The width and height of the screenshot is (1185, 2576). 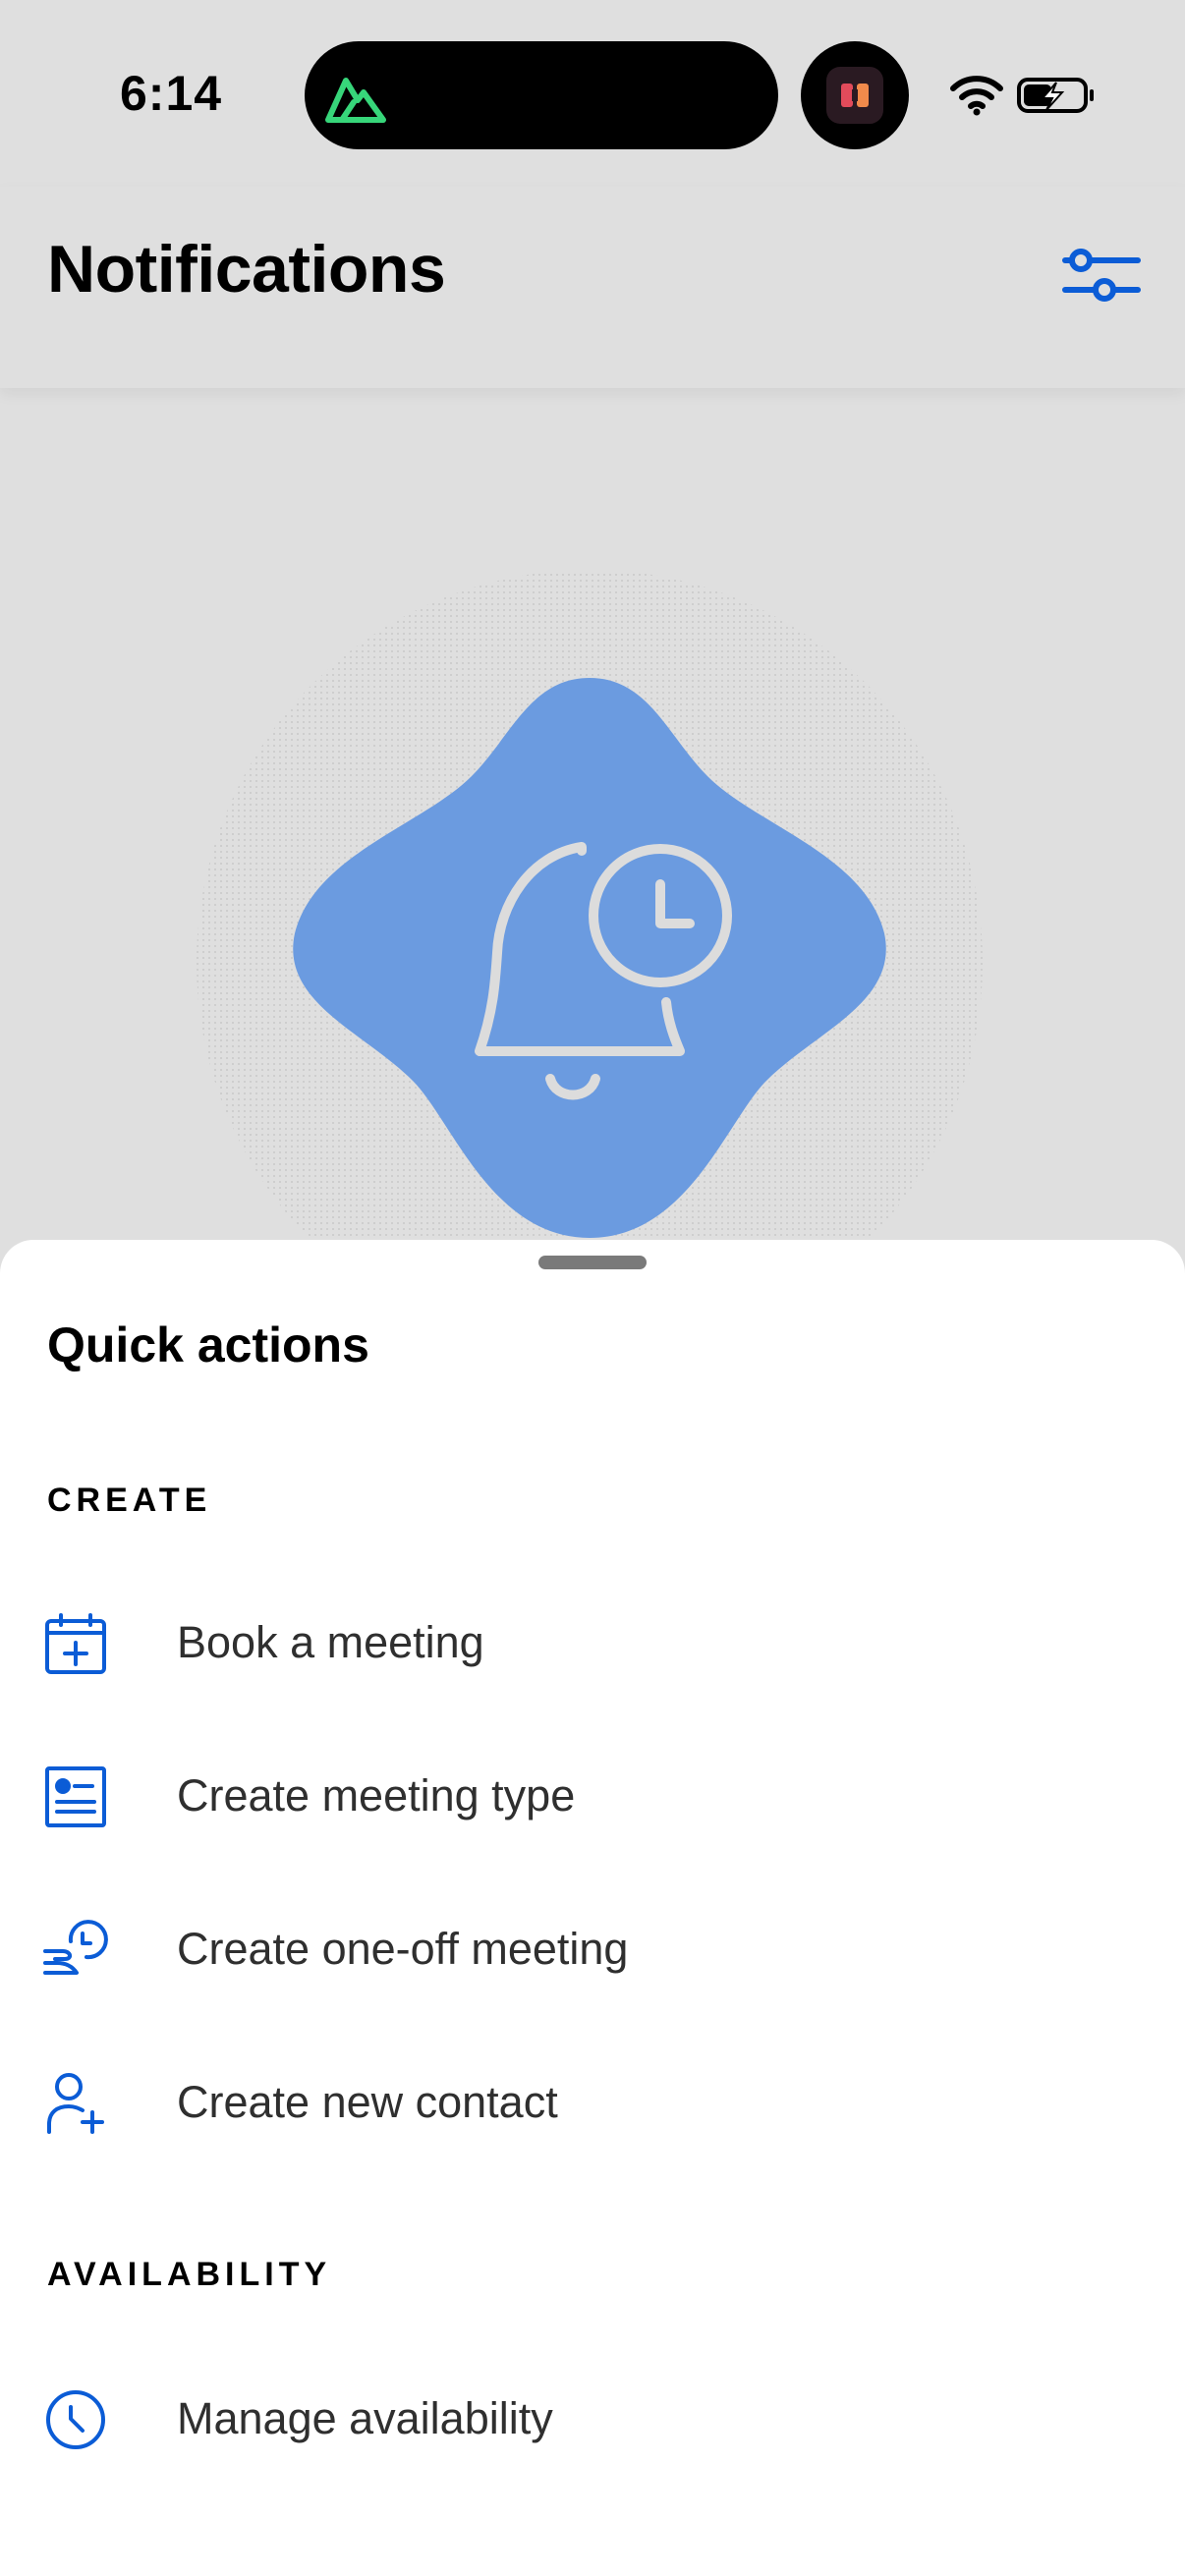 What do you see at coordinates (977, 96) in the screenshot?
I see `wifi-icon` at bounding box center [977, 96].